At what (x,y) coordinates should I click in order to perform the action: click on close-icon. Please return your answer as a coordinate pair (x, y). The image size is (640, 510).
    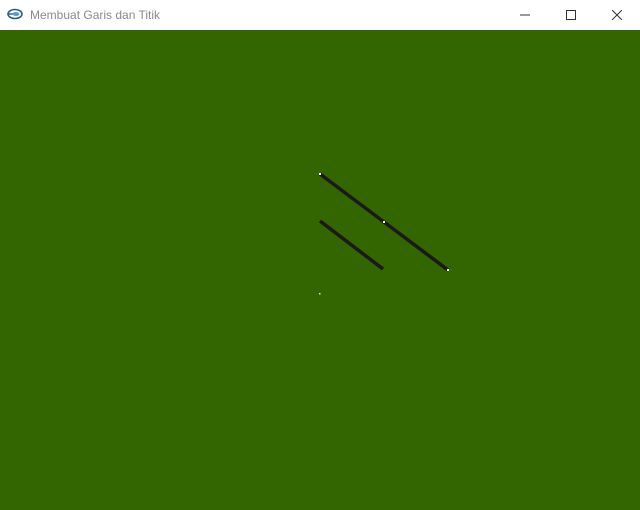
    Looking at the image, I should click on (617, 15).